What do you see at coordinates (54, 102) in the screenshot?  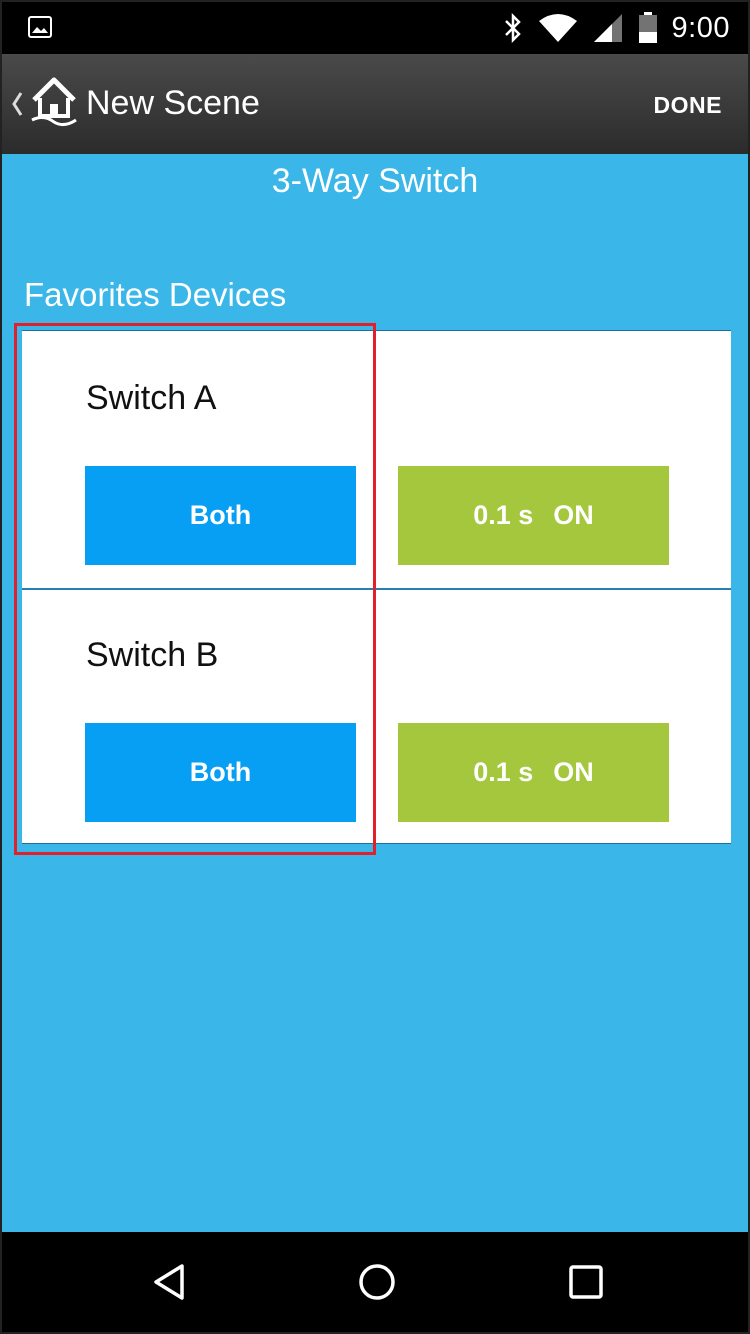 I see `home-logo-icon` at bounding box center [54, 102].